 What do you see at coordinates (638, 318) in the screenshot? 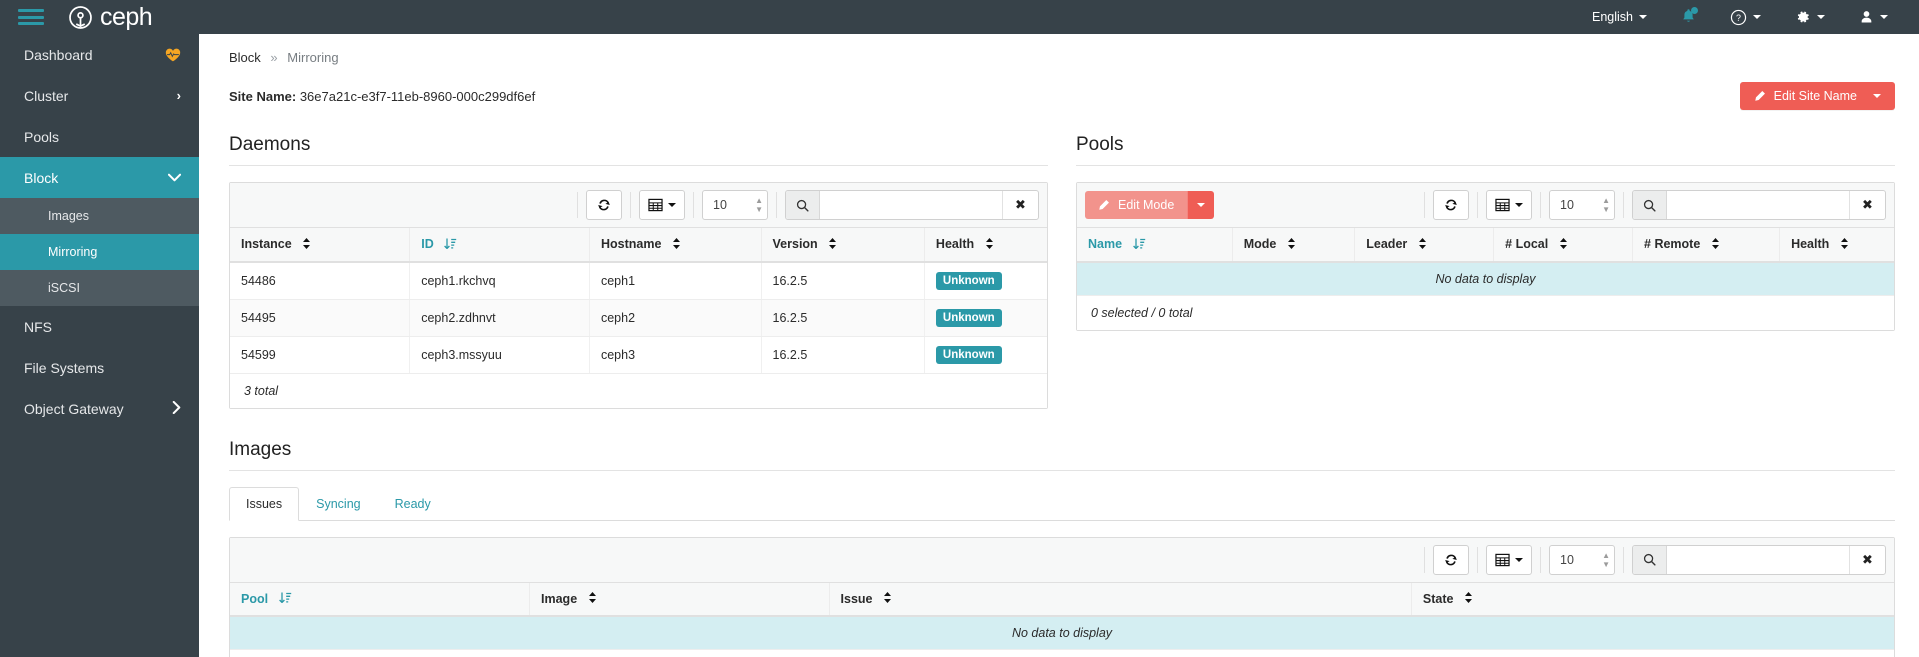
I see `table-row: 54495 ceph2.zdhnvt ceph2 16.2.5 Unknown` at bounding box center [638, 318].